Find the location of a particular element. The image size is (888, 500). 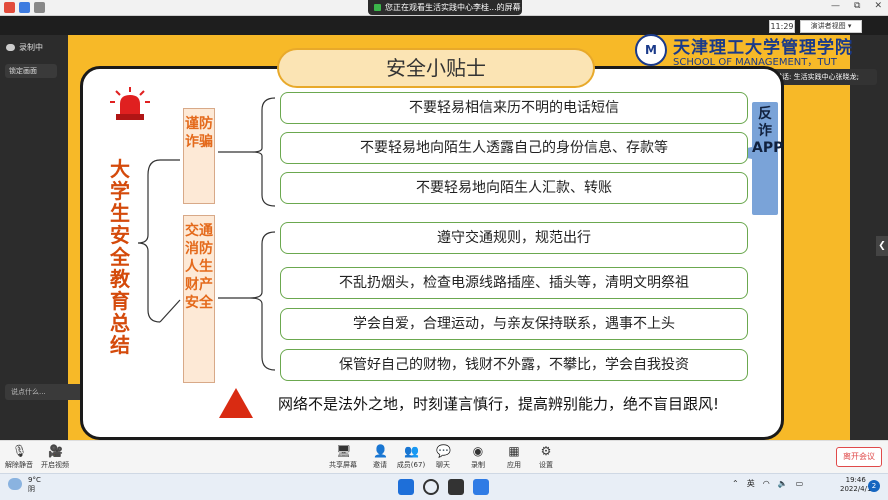

minimize-button: — is located at coordinates (835, 6).